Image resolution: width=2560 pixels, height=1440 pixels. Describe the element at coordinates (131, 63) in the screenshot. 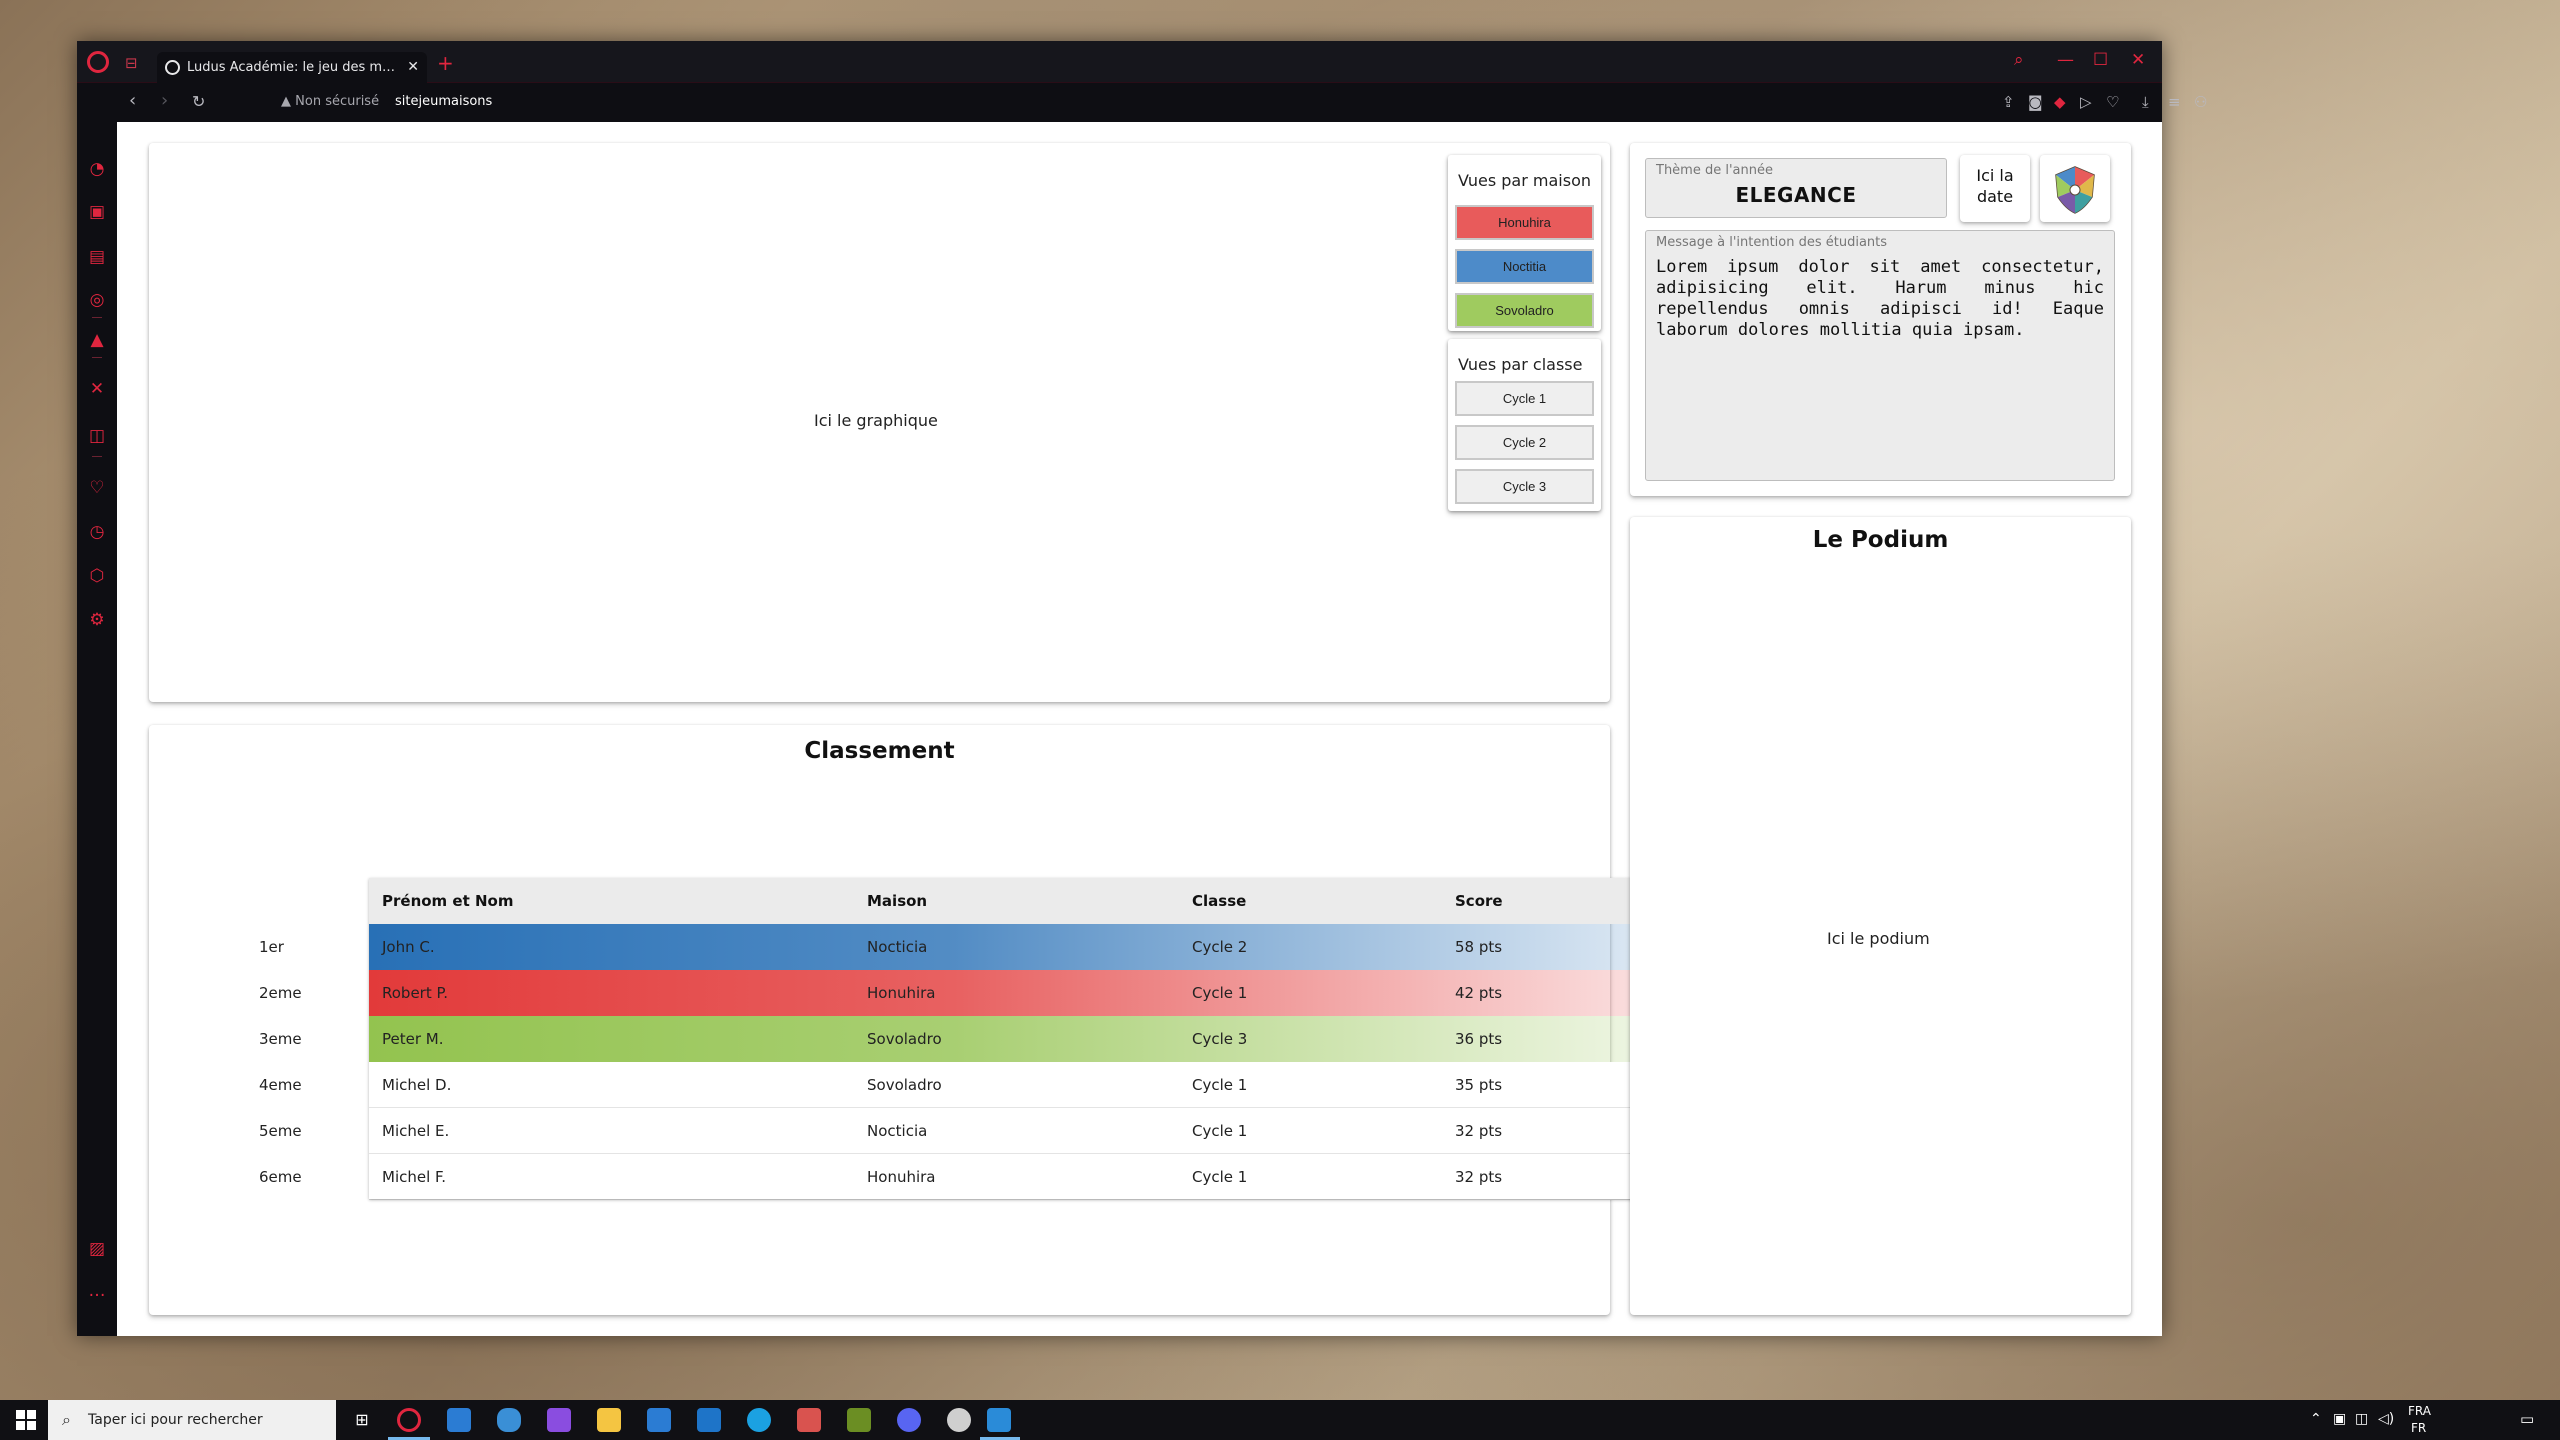

I see `gamepad-icon: ⊟` at that location.